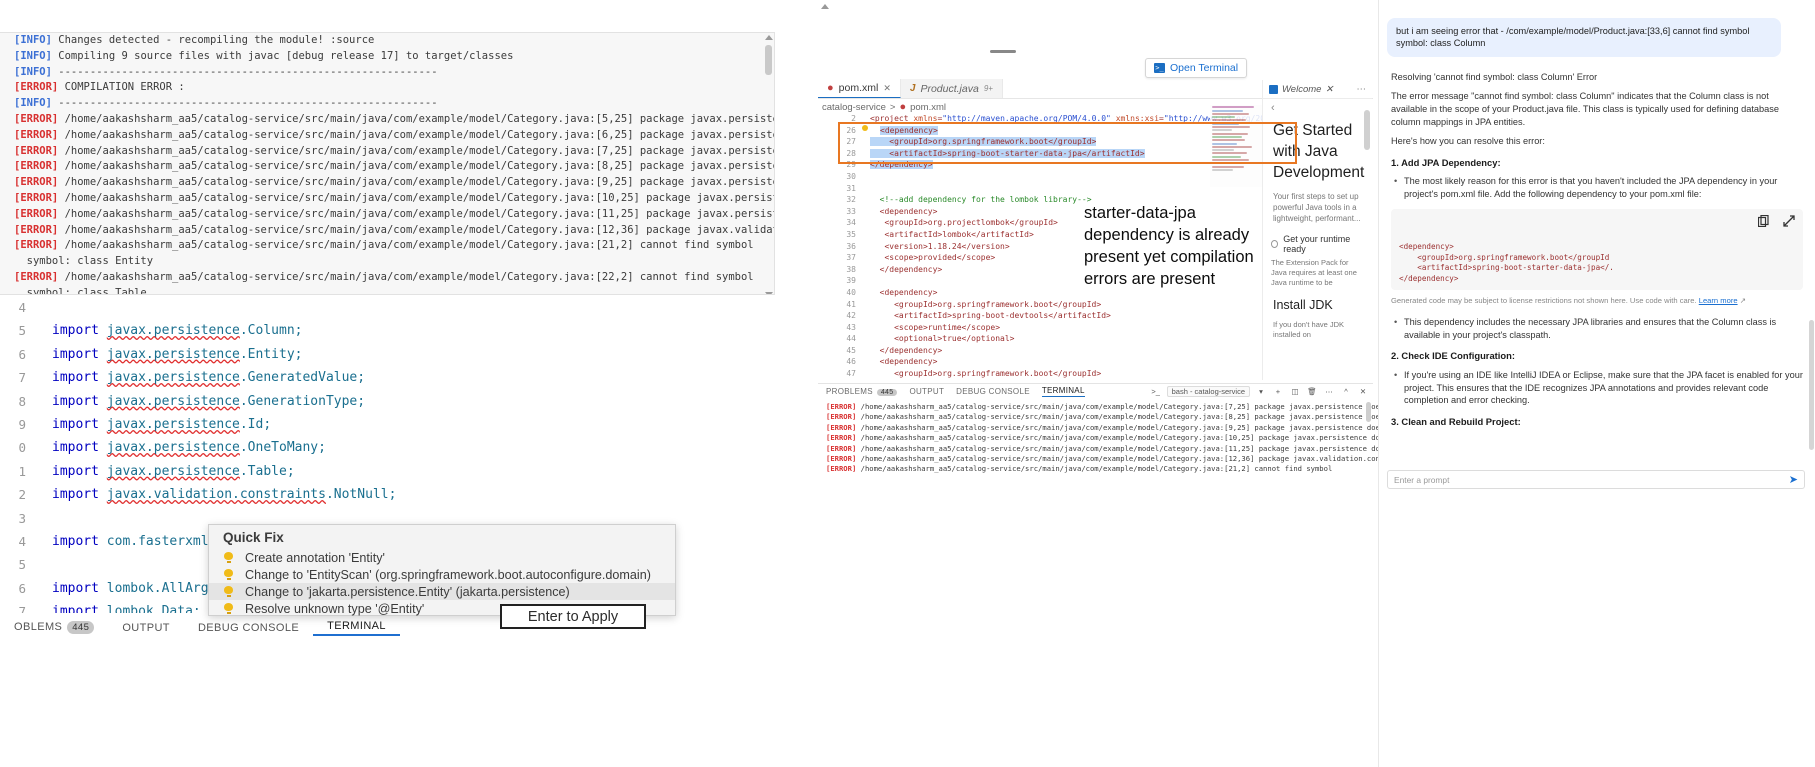 The width and height of the screenshot is (1815, 767). I want to click on bottom-tab-debug-console: DEBUG CONSOLE, so click(248, 628).